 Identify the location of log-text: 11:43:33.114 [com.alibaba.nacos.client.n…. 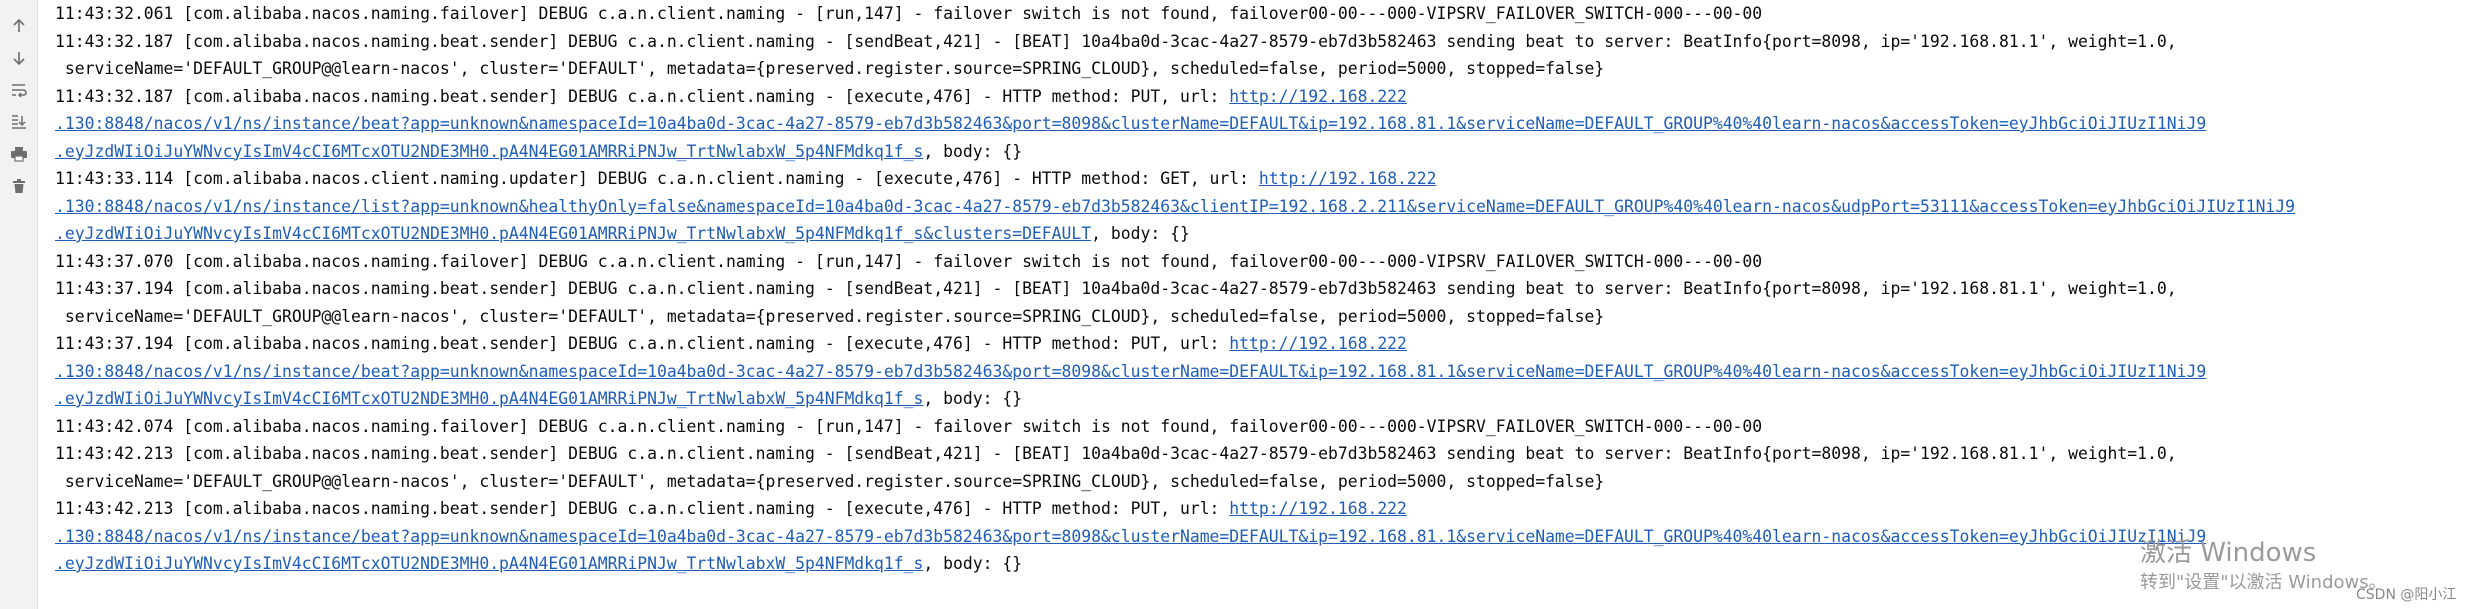
(657, 178).